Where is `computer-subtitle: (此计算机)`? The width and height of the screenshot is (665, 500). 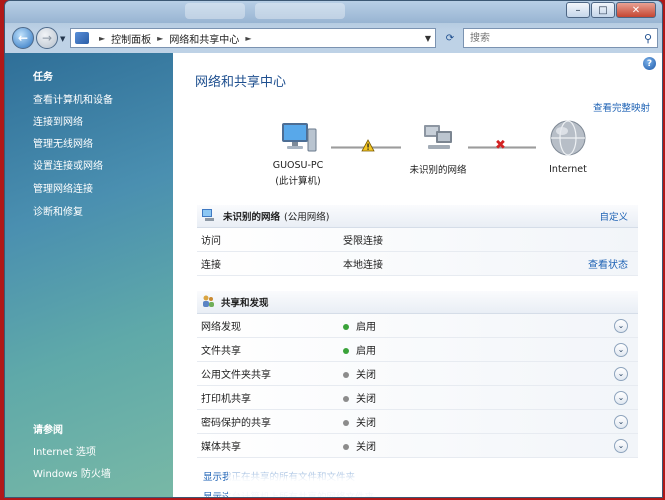
computer-subtitle: (此计算机) is located at coordinates (298, 181).